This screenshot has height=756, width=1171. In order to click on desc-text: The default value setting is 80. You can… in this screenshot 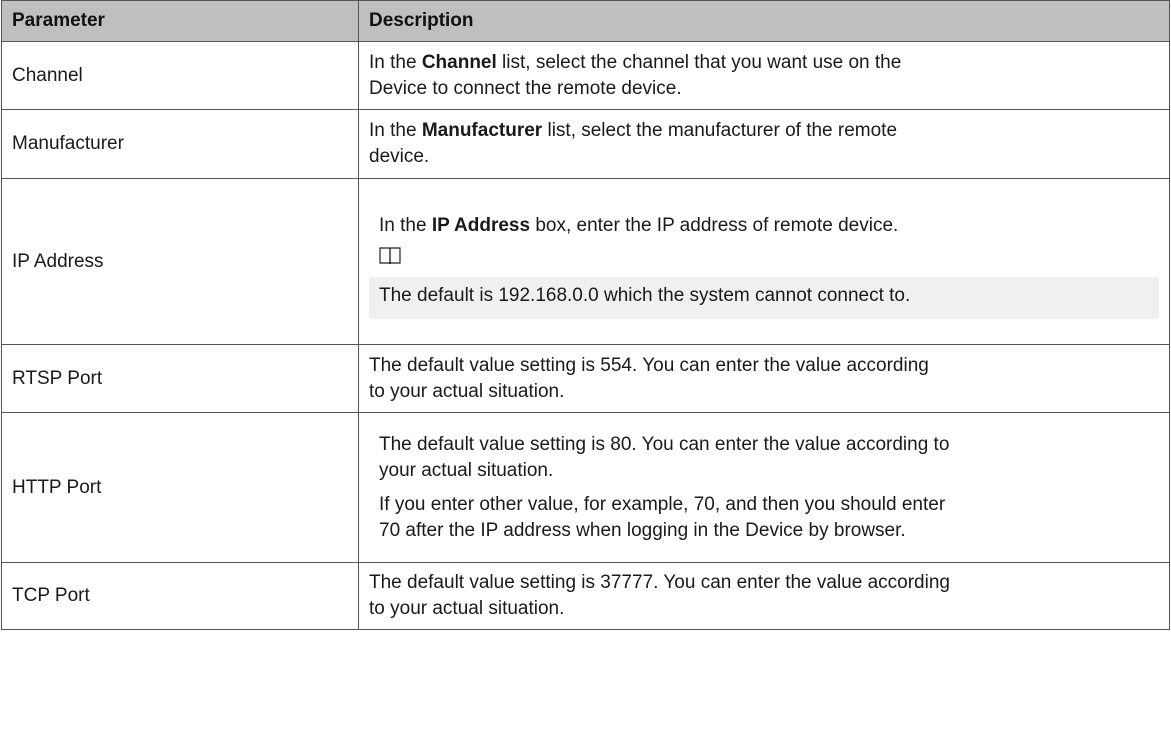, I will do `click(664, 444)`.